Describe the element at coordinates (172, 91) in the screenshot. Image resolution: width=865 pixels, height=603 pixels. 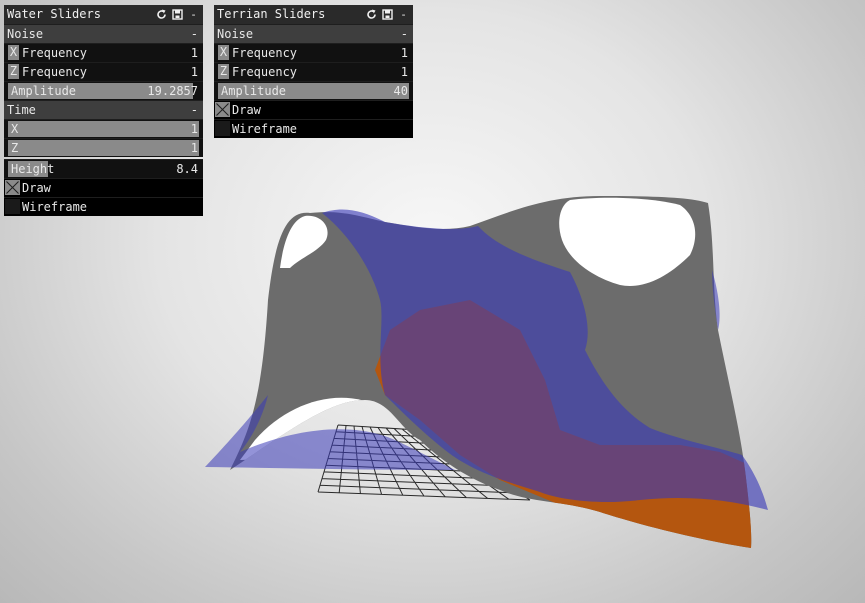
I see `slider-value: 19.2857` at that location.